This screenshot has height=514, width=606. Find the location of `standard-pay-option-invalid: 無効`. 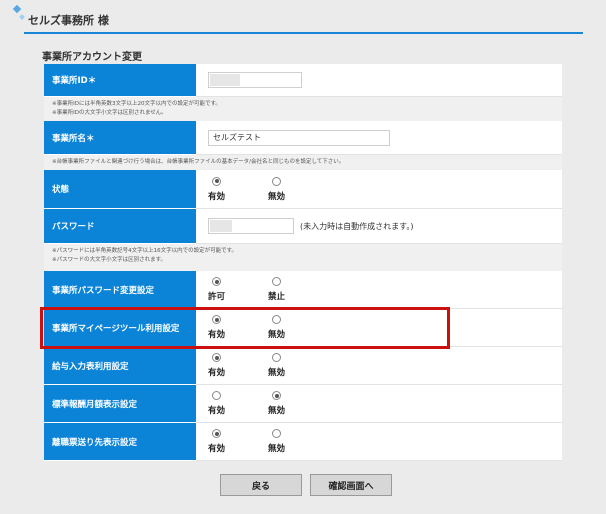

standard-pay-option-invalid: 無効 is located at coordinates (298, 403).